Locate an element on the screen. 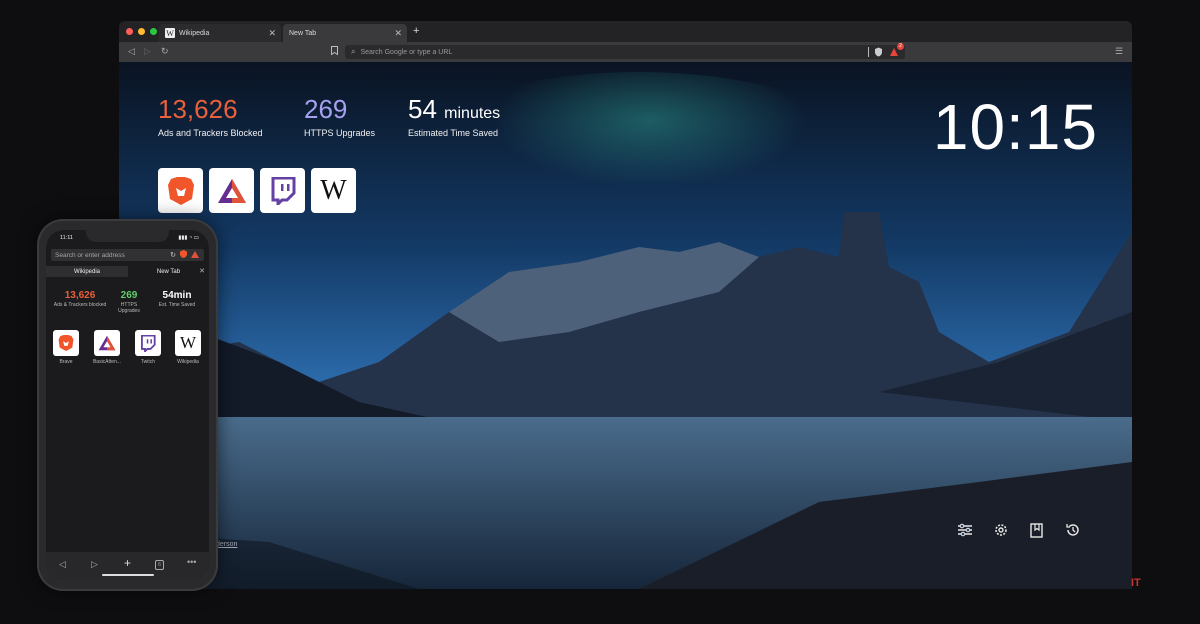 Image resolution: width=1200 pixels, height=624 pixels. phone-status-time: 11:11 is located at coordinates (66, 238).